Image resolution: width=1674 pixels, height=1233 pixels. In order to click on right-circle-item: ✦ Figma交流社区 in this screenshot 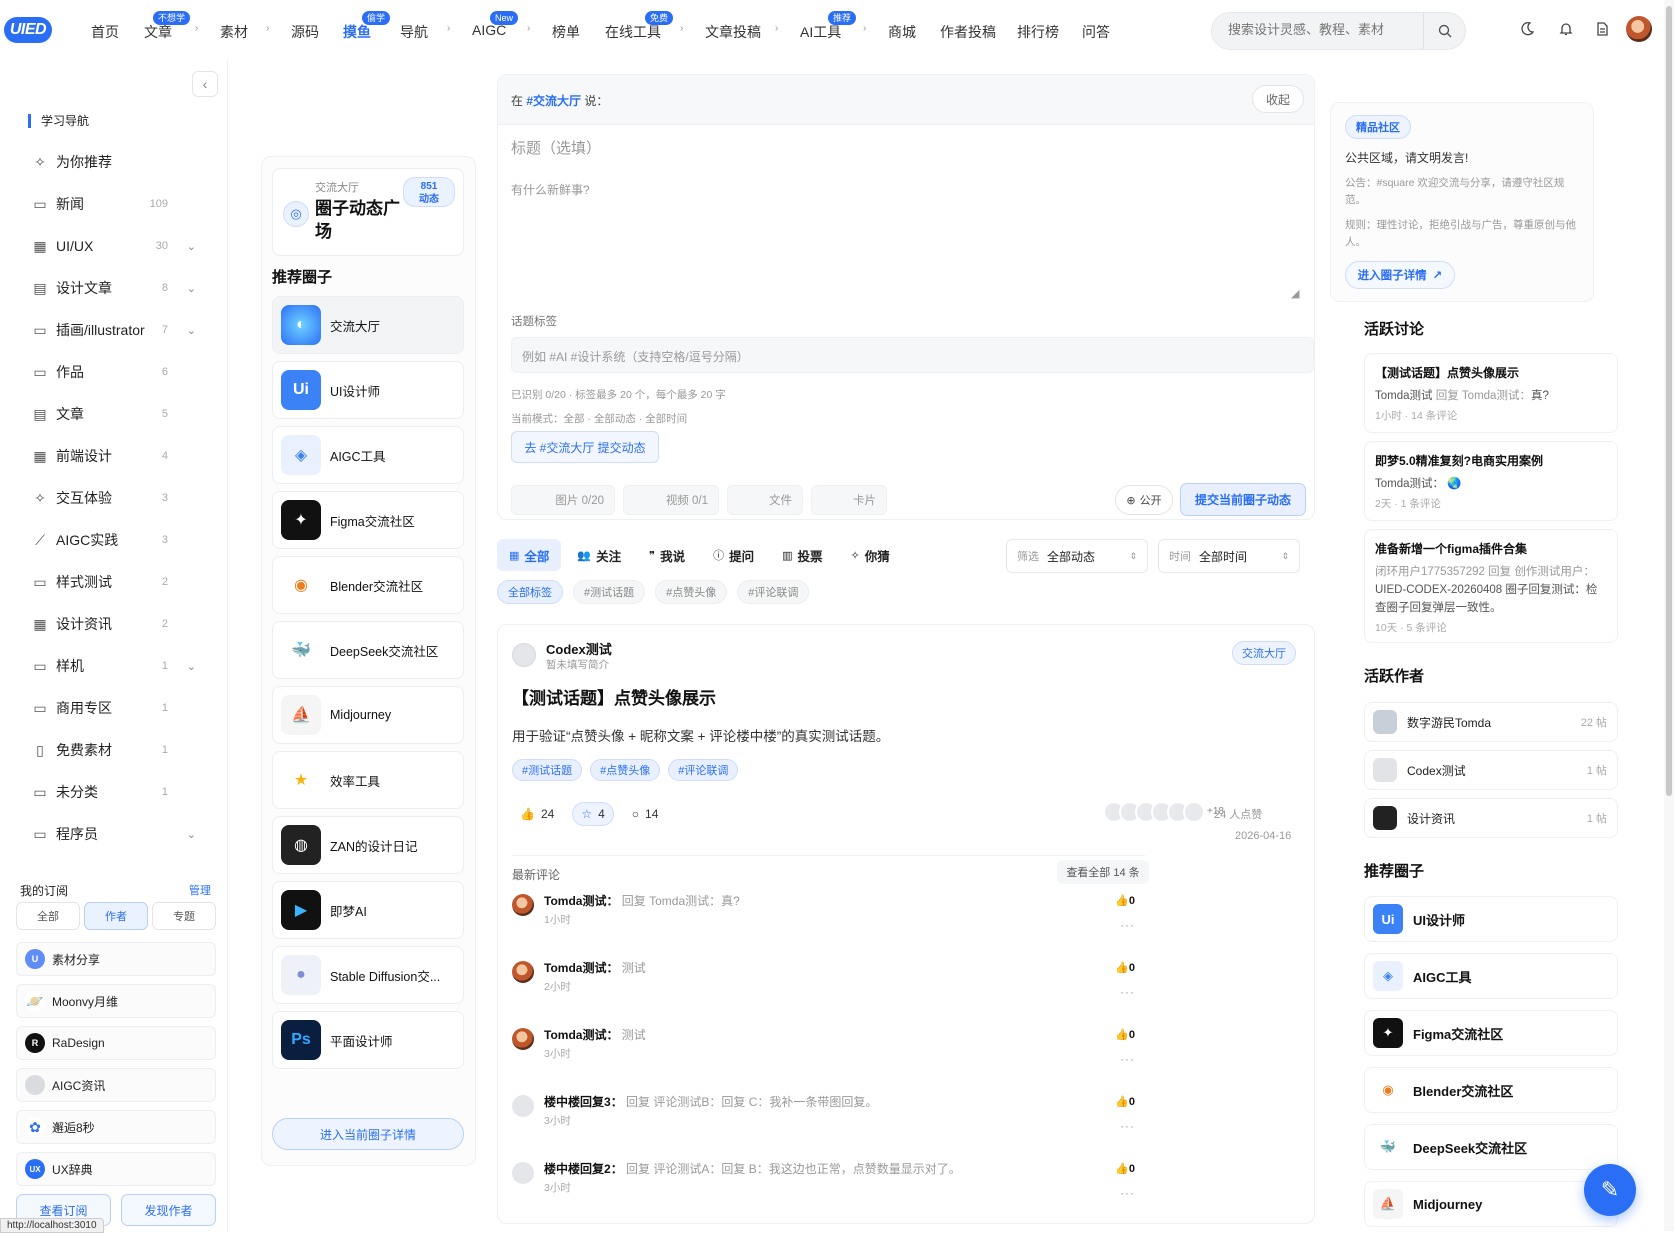, I will do `click(1491, 1033)`.